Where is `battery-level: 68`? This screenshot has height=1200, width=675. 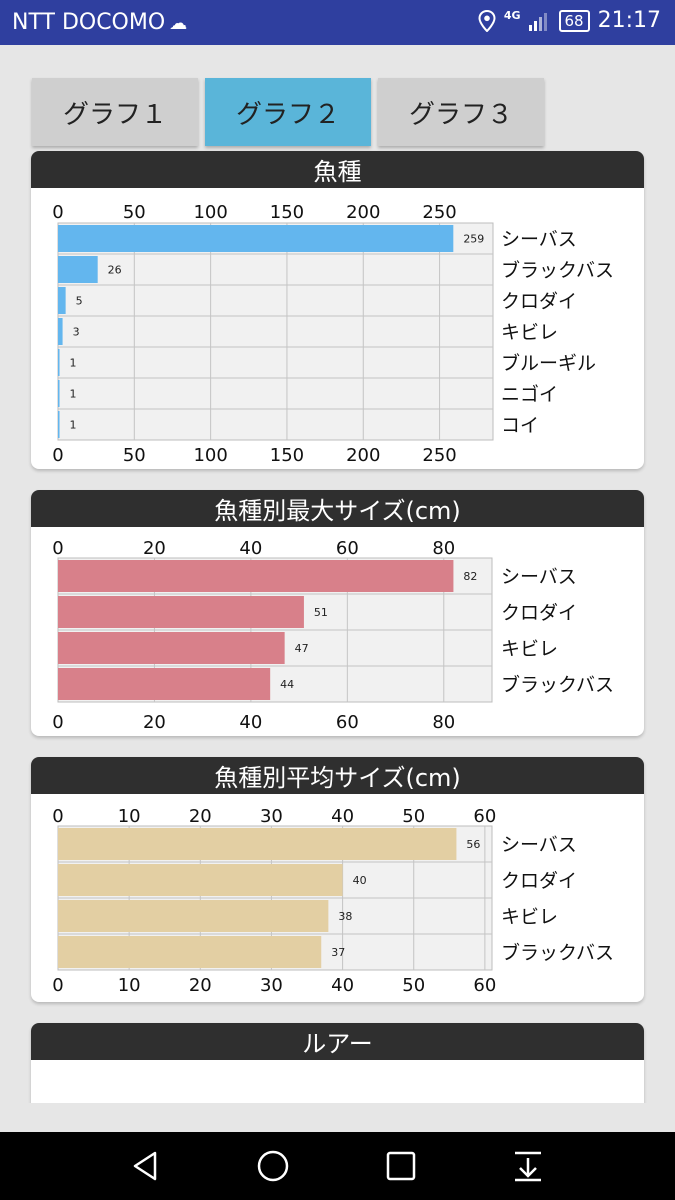 battery-level: 68 is located at coordinates (574, 20).